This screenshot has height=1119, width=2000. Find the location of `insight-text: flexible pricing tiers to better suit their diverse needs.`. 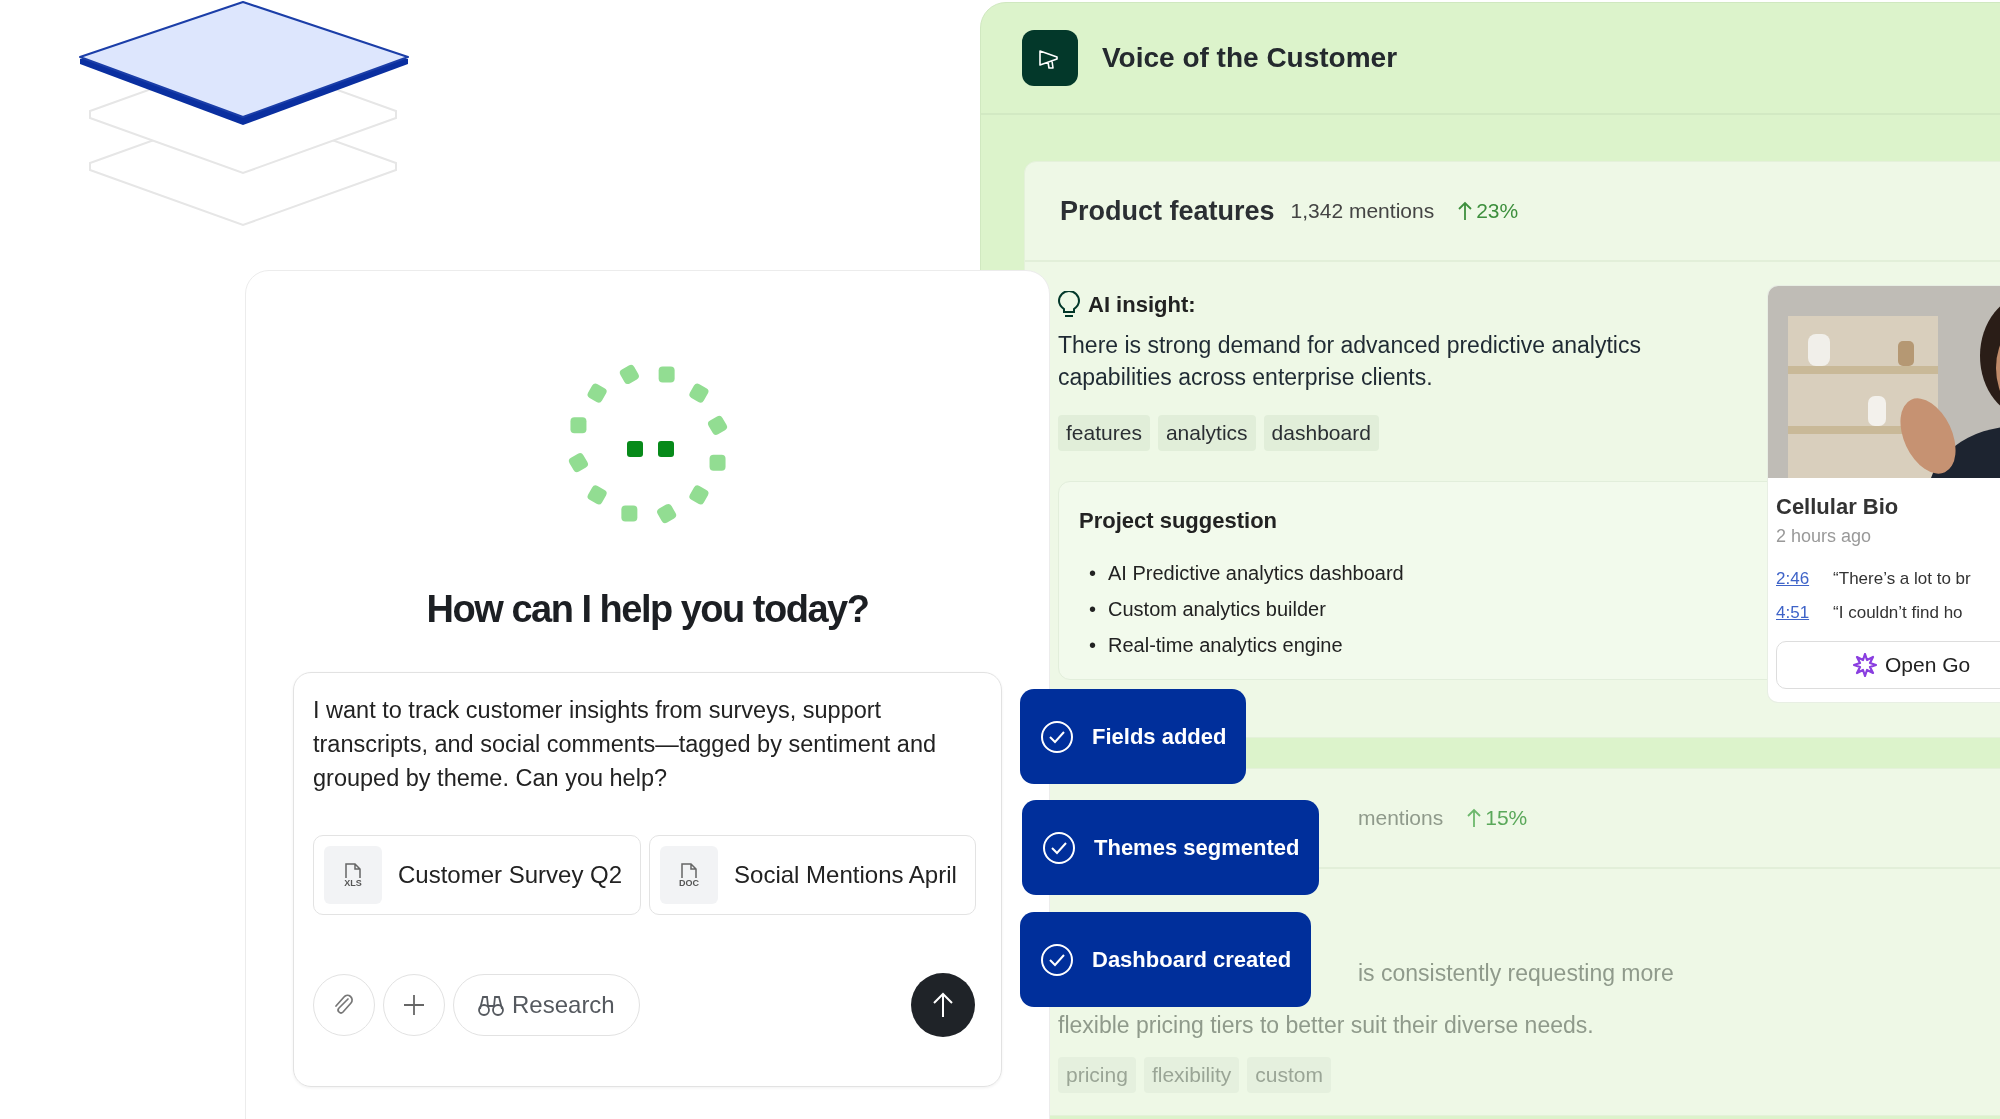

insight-text: flexible pricing tiers to better suit their diverse needs. is located at coordinates (1326, 1025).